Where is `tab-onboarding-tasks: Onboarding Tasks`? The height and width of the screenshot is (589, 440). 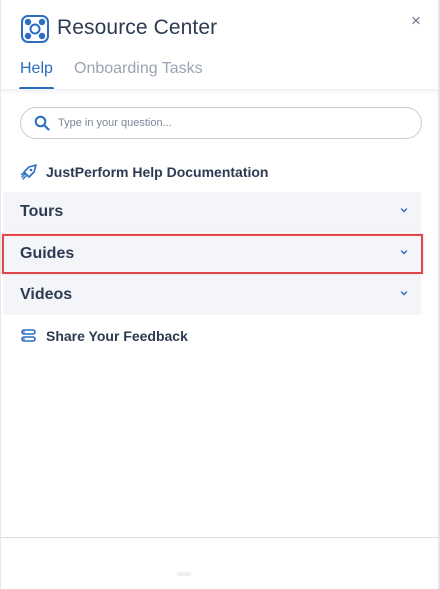
tab-onboarding-tasks: Onboarding Tasks is located at coordinates (138, 69).